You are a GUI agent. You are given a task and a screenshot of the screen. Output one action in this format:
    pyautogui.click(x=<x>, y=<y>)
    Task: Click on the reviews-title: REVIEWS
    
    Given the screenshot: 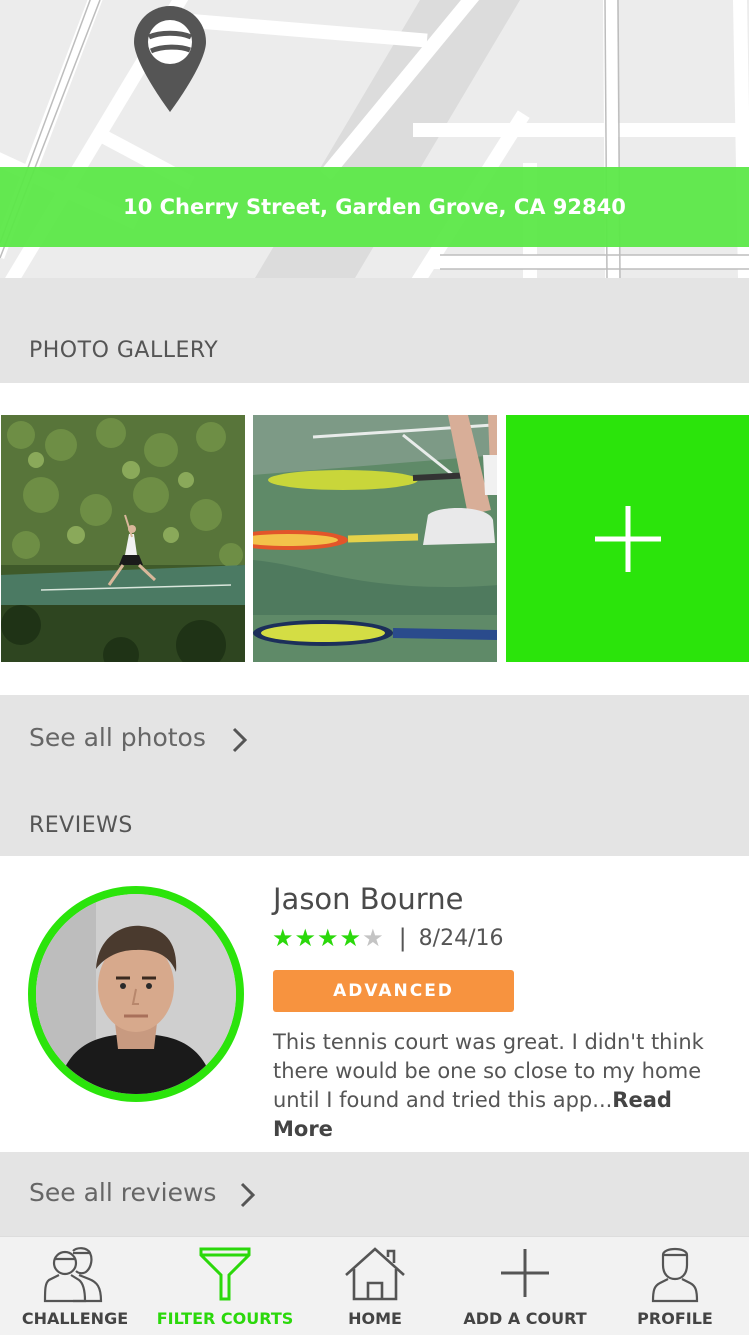 What is the action you would take?
    pyautogui.click(x=81, y=825)
    